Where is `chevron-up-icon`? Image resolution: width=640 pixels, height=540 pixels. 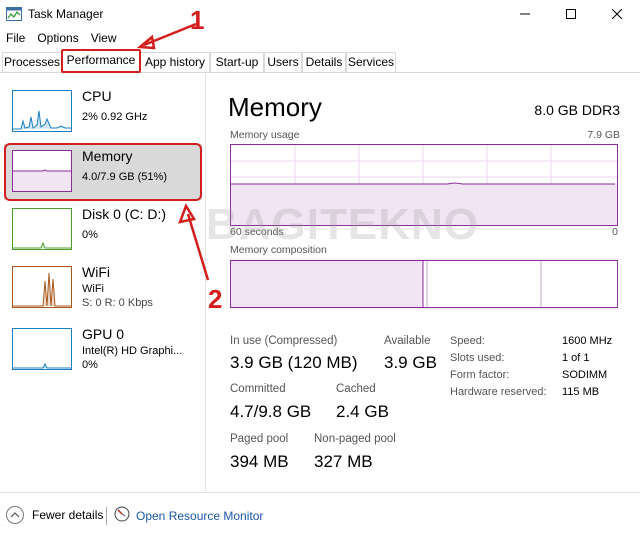
chevron-up-icon is located at coordinates (15, 515).